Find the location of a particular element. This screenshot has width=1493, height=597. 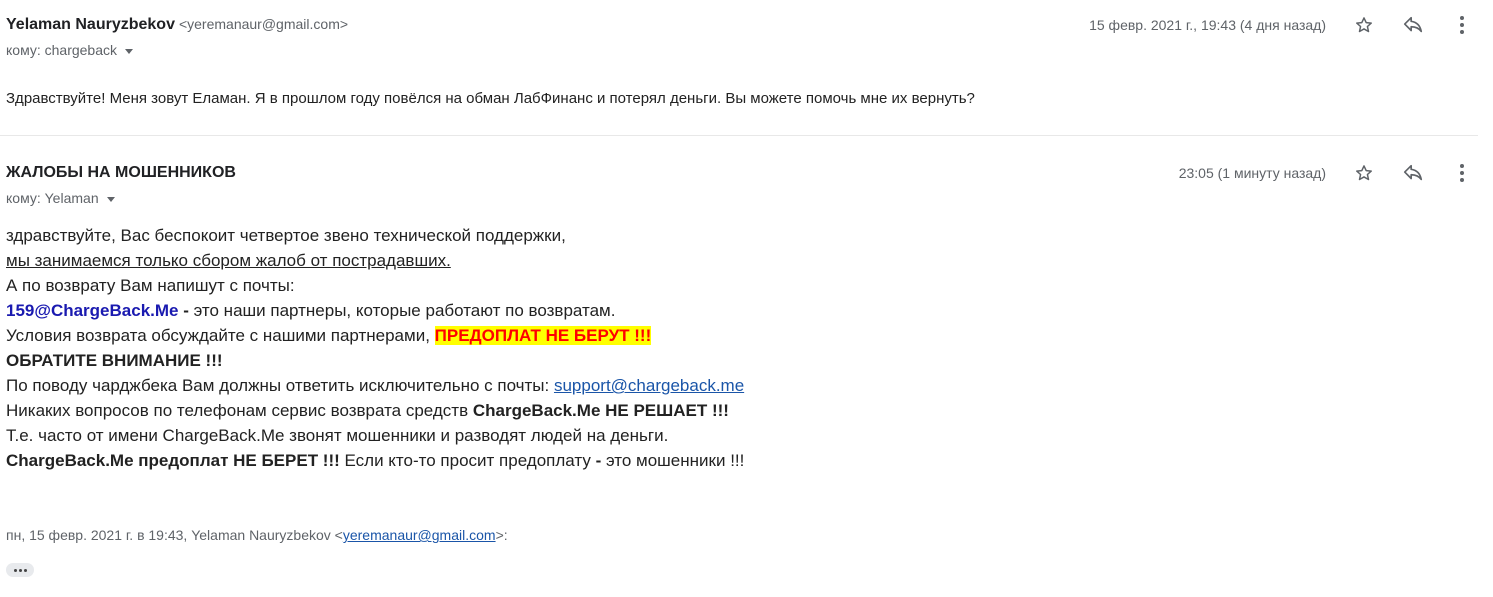

body-line: ОБРАТИТЕ ВНИМАНИЕ !!! is located at coordinates (375, 360).